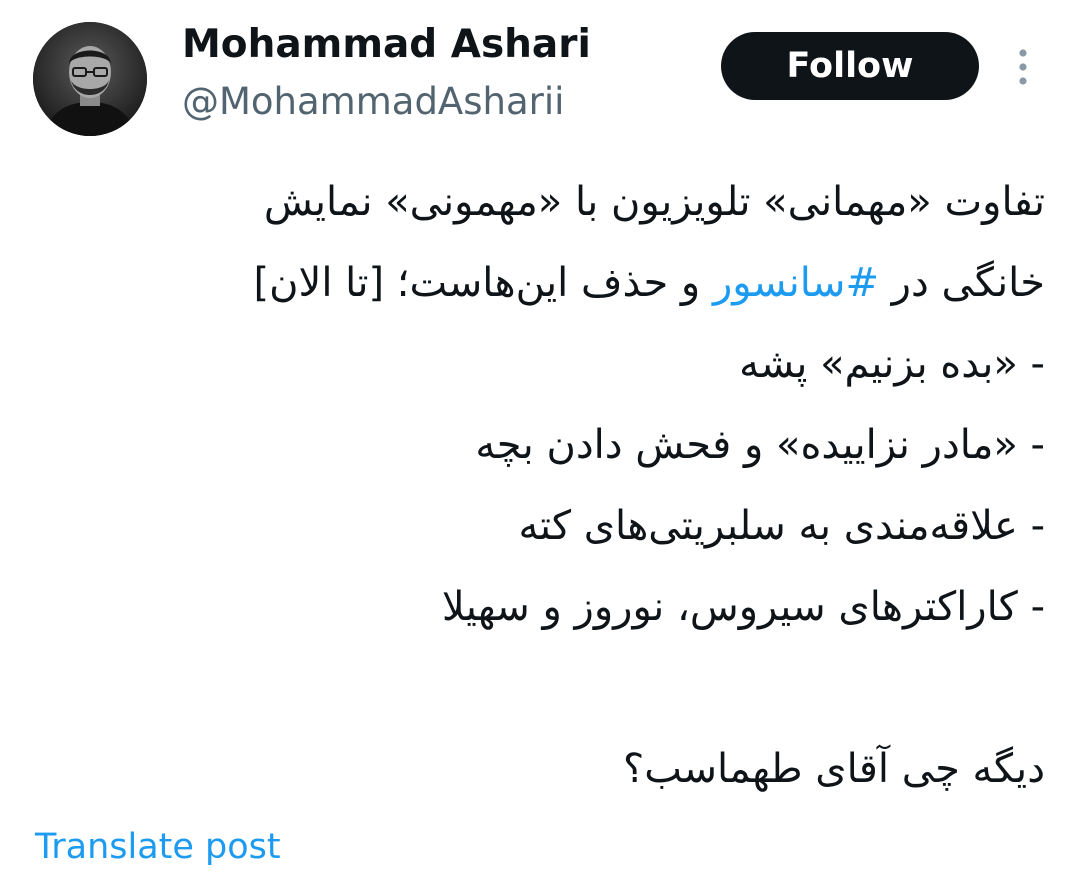 Image resolution: width=1080 pixels, height=895 pixels. What do you see at coordinates (743, 607) in the screenshot?
I see `list-item: - کاراکترهای سیروس، نوروز و سهیلا` at bounding box center [743, 607].